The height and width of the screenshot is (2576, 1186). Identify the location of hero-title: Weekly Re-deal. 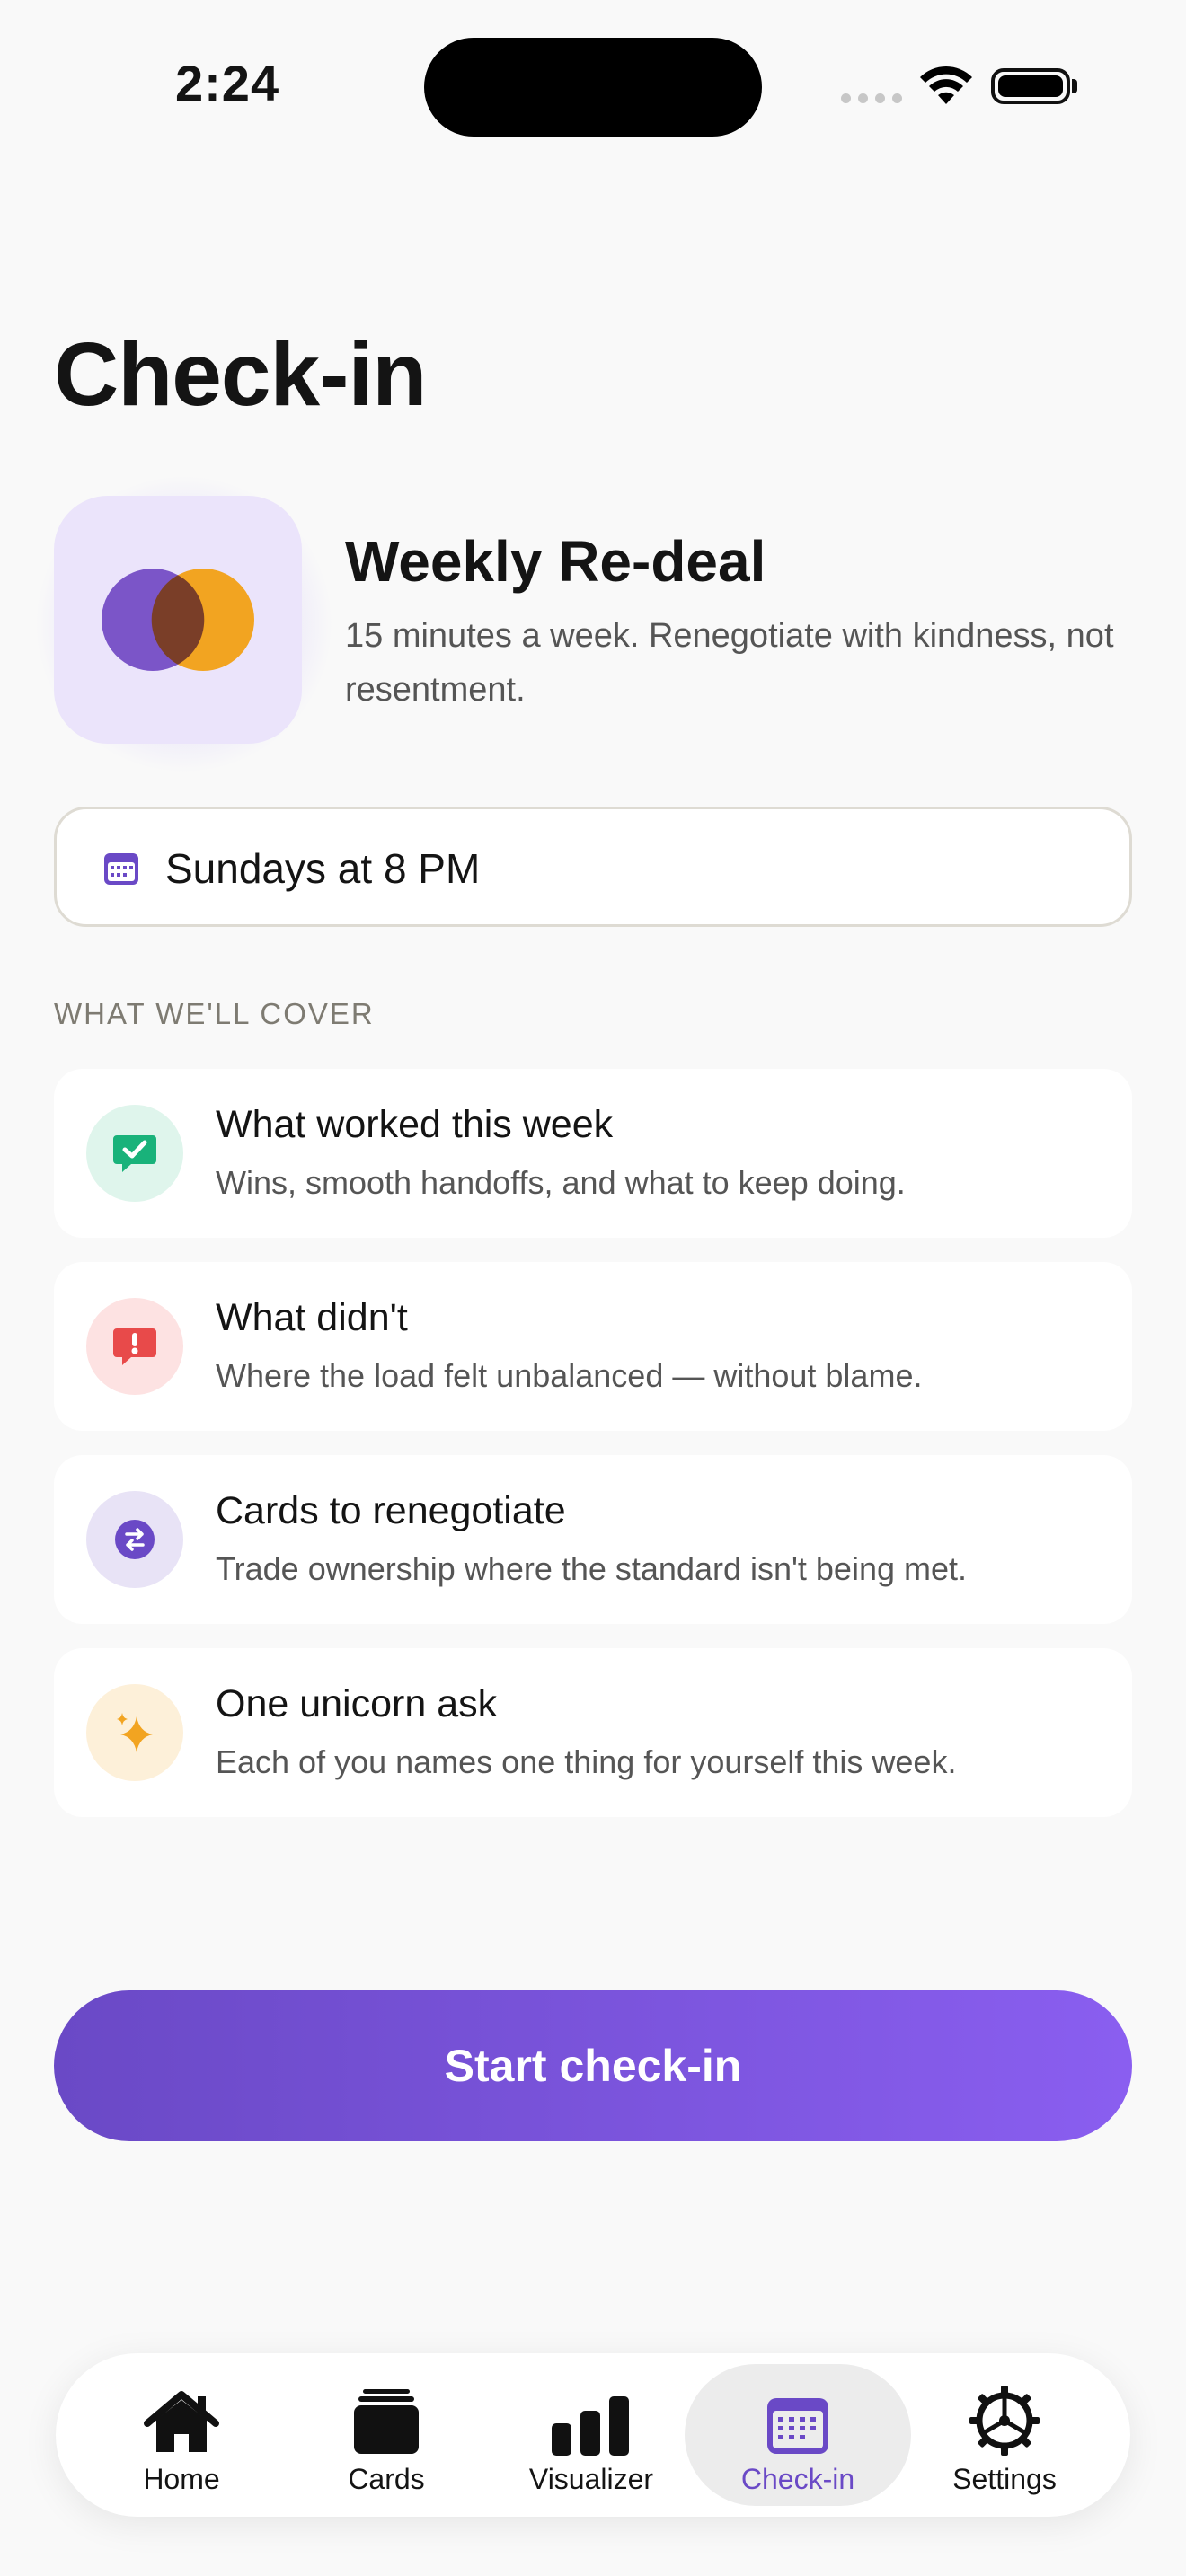
(555, 561).